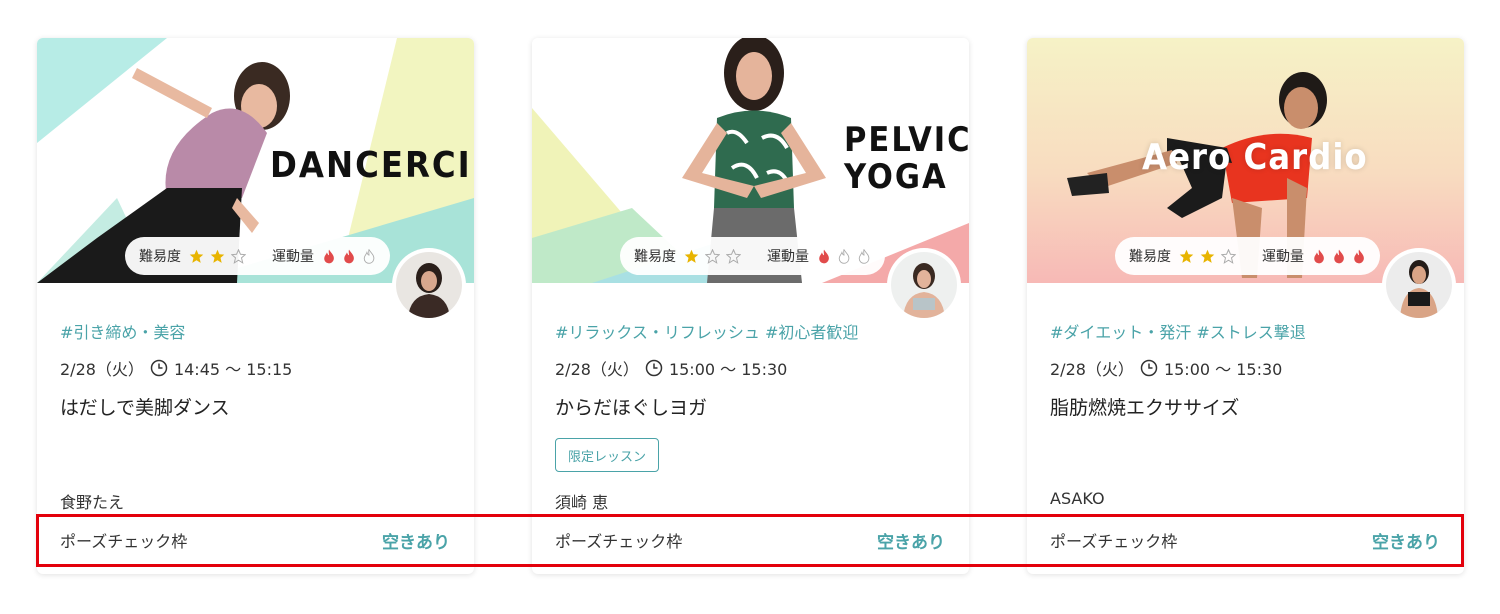 This screenshot has width=1500, height=614. What do you see at coordinates (92, 502) in the screenshot?
I see `instructor-name: 食野たえ` at bounding box center [92, 502].